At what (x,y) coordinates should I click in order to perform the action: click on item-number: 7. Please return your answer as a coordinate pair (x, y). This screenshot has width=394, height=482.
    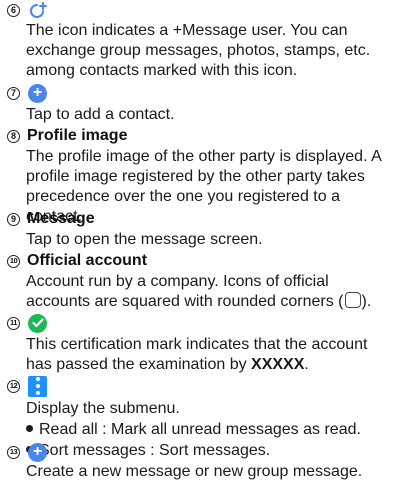
    Looking at the image, I should click on (13, 93).